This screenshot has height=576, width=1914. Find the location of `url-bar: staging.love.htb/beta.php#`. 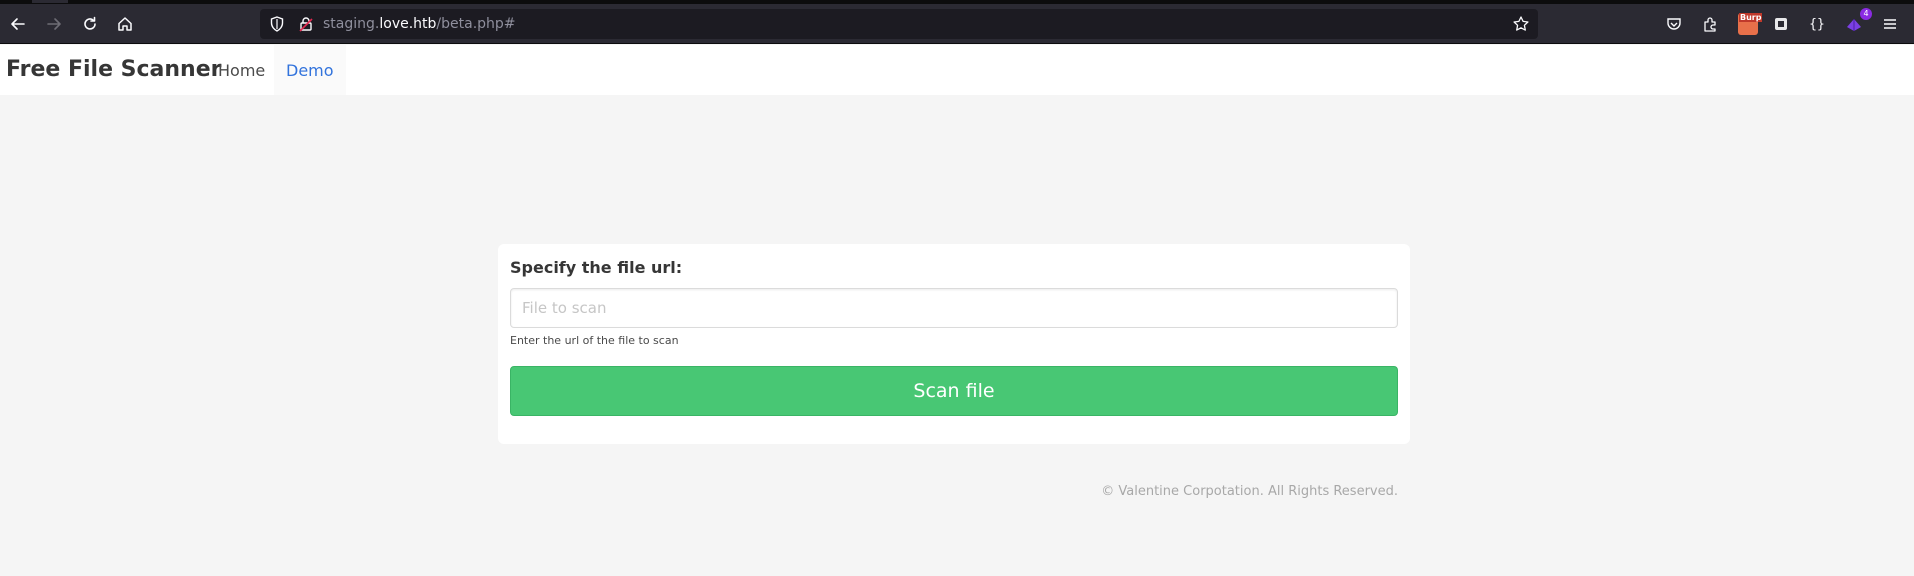

url-bar: staging.love.htb/beta.php# is located at coordinates (899, 24).